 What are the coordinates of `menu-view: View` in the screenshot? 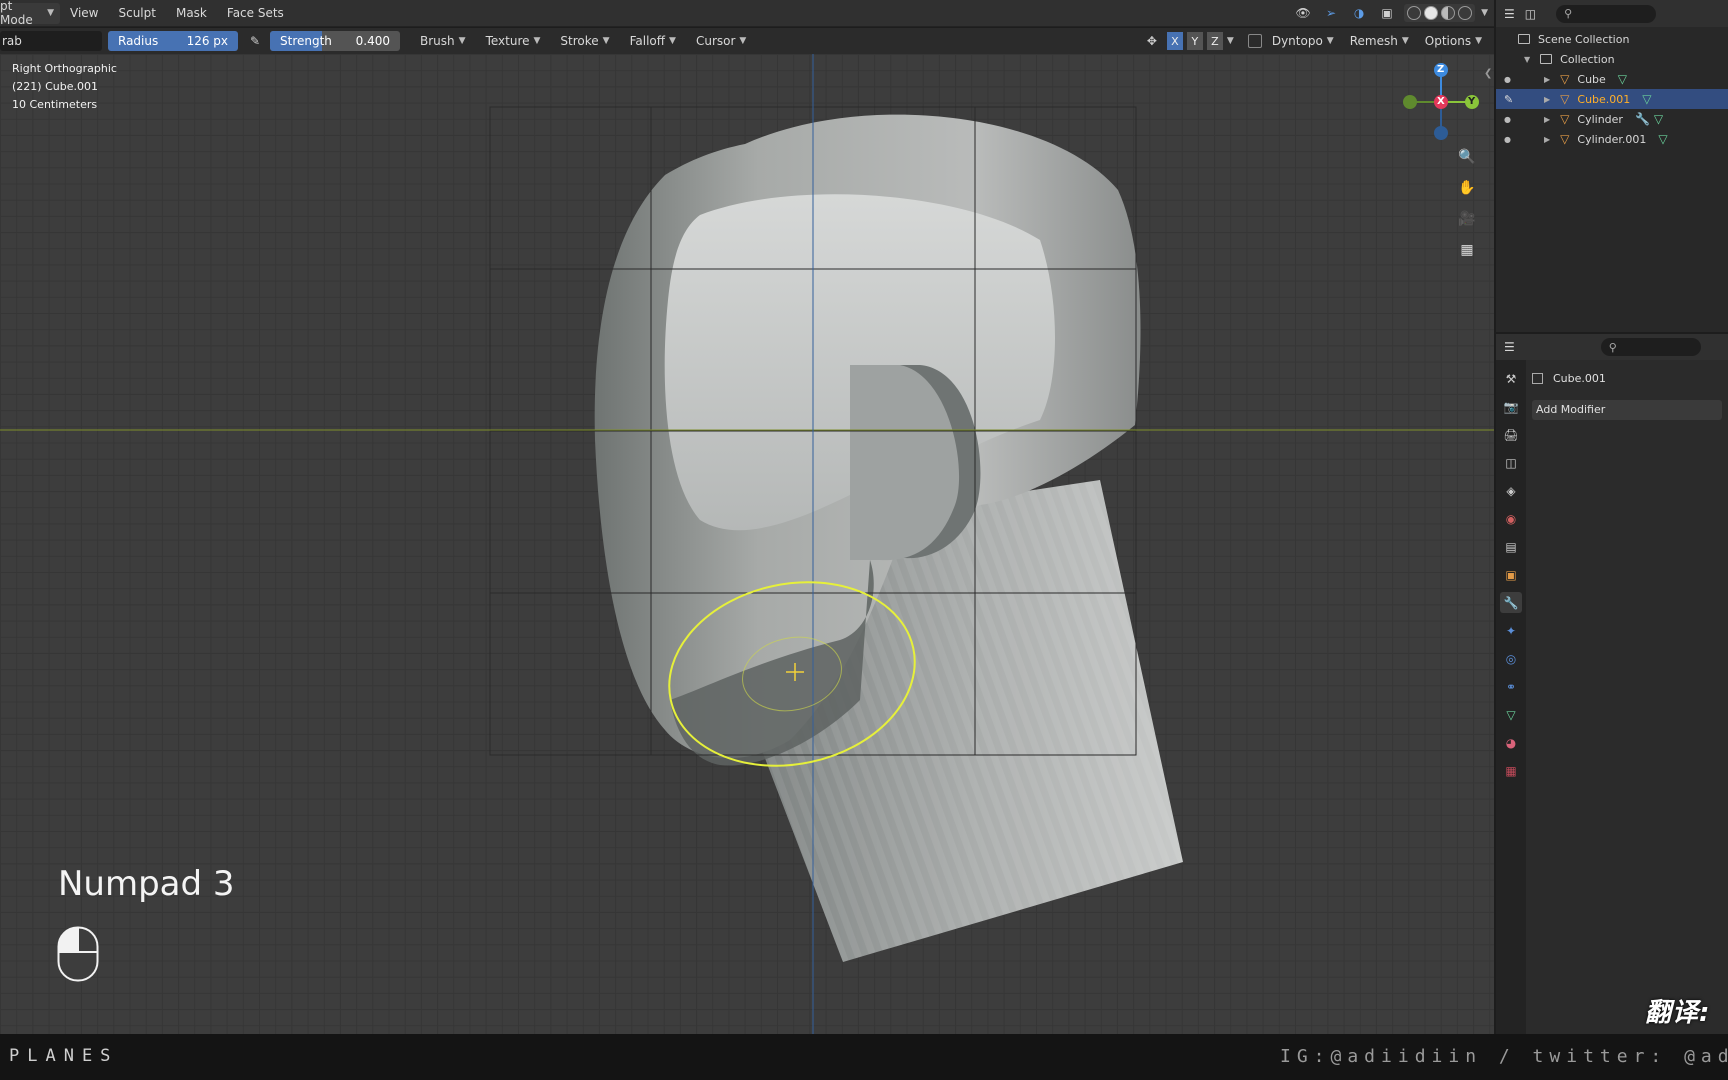 It's located at (84, 13).